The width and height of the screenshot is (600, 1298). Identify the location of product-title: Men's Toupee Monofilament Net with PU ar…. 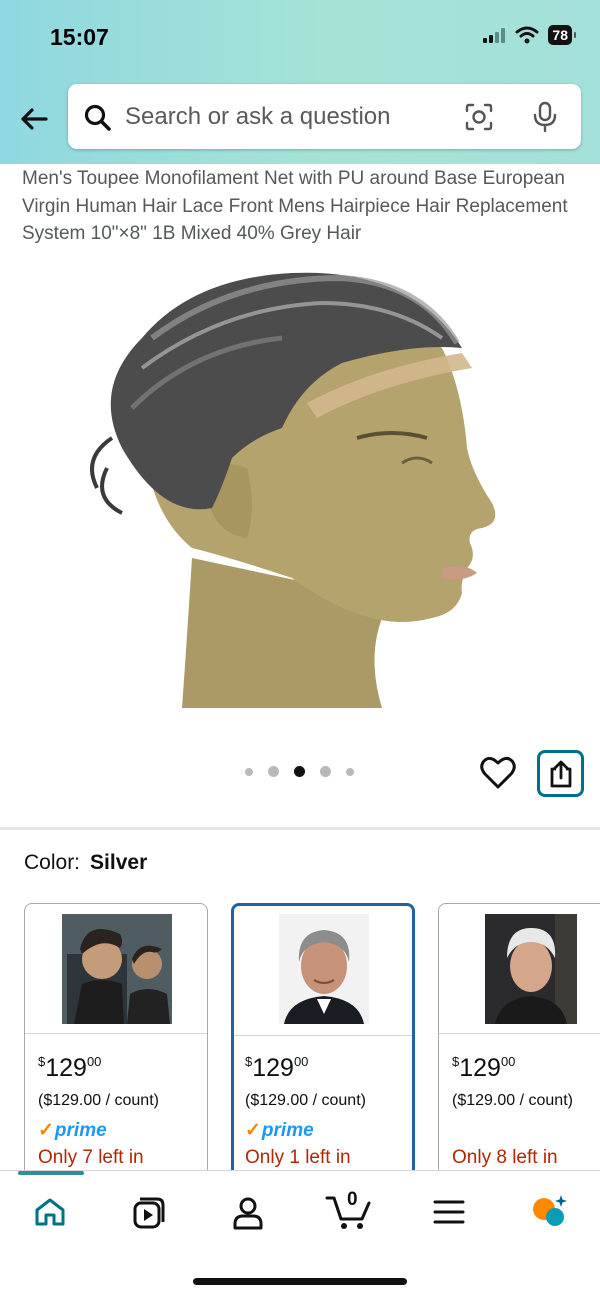
(302, 206).